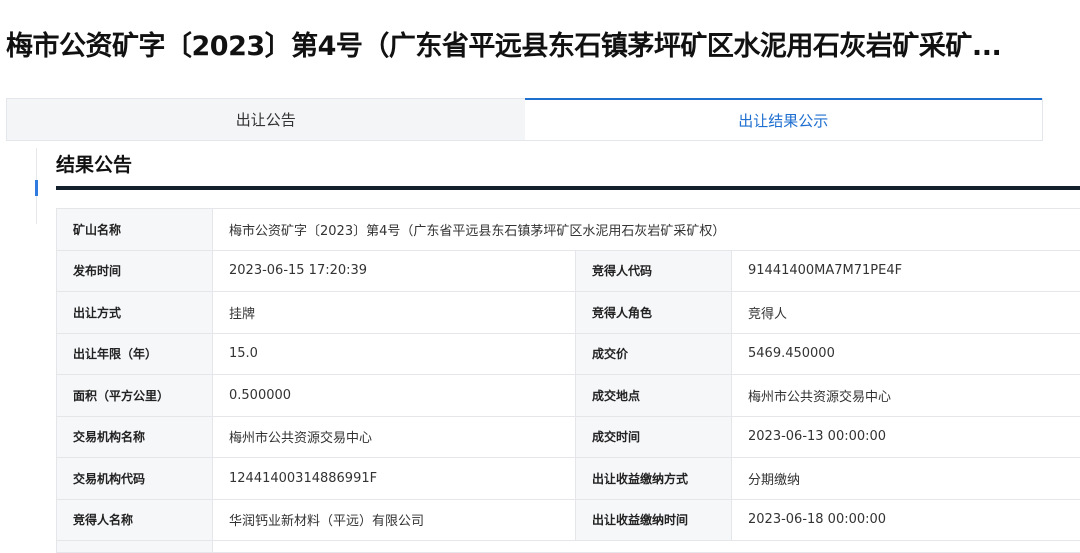  Describe the element at coordinates (654, 437) in the screenshot. I see `deal-time-label: 成交时间` at that location.